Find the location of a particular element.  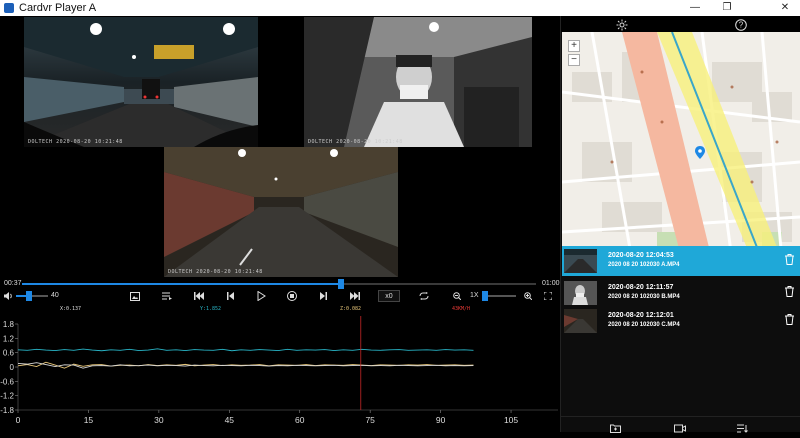

close-button: ✕ is located at coordinates (785, 8).